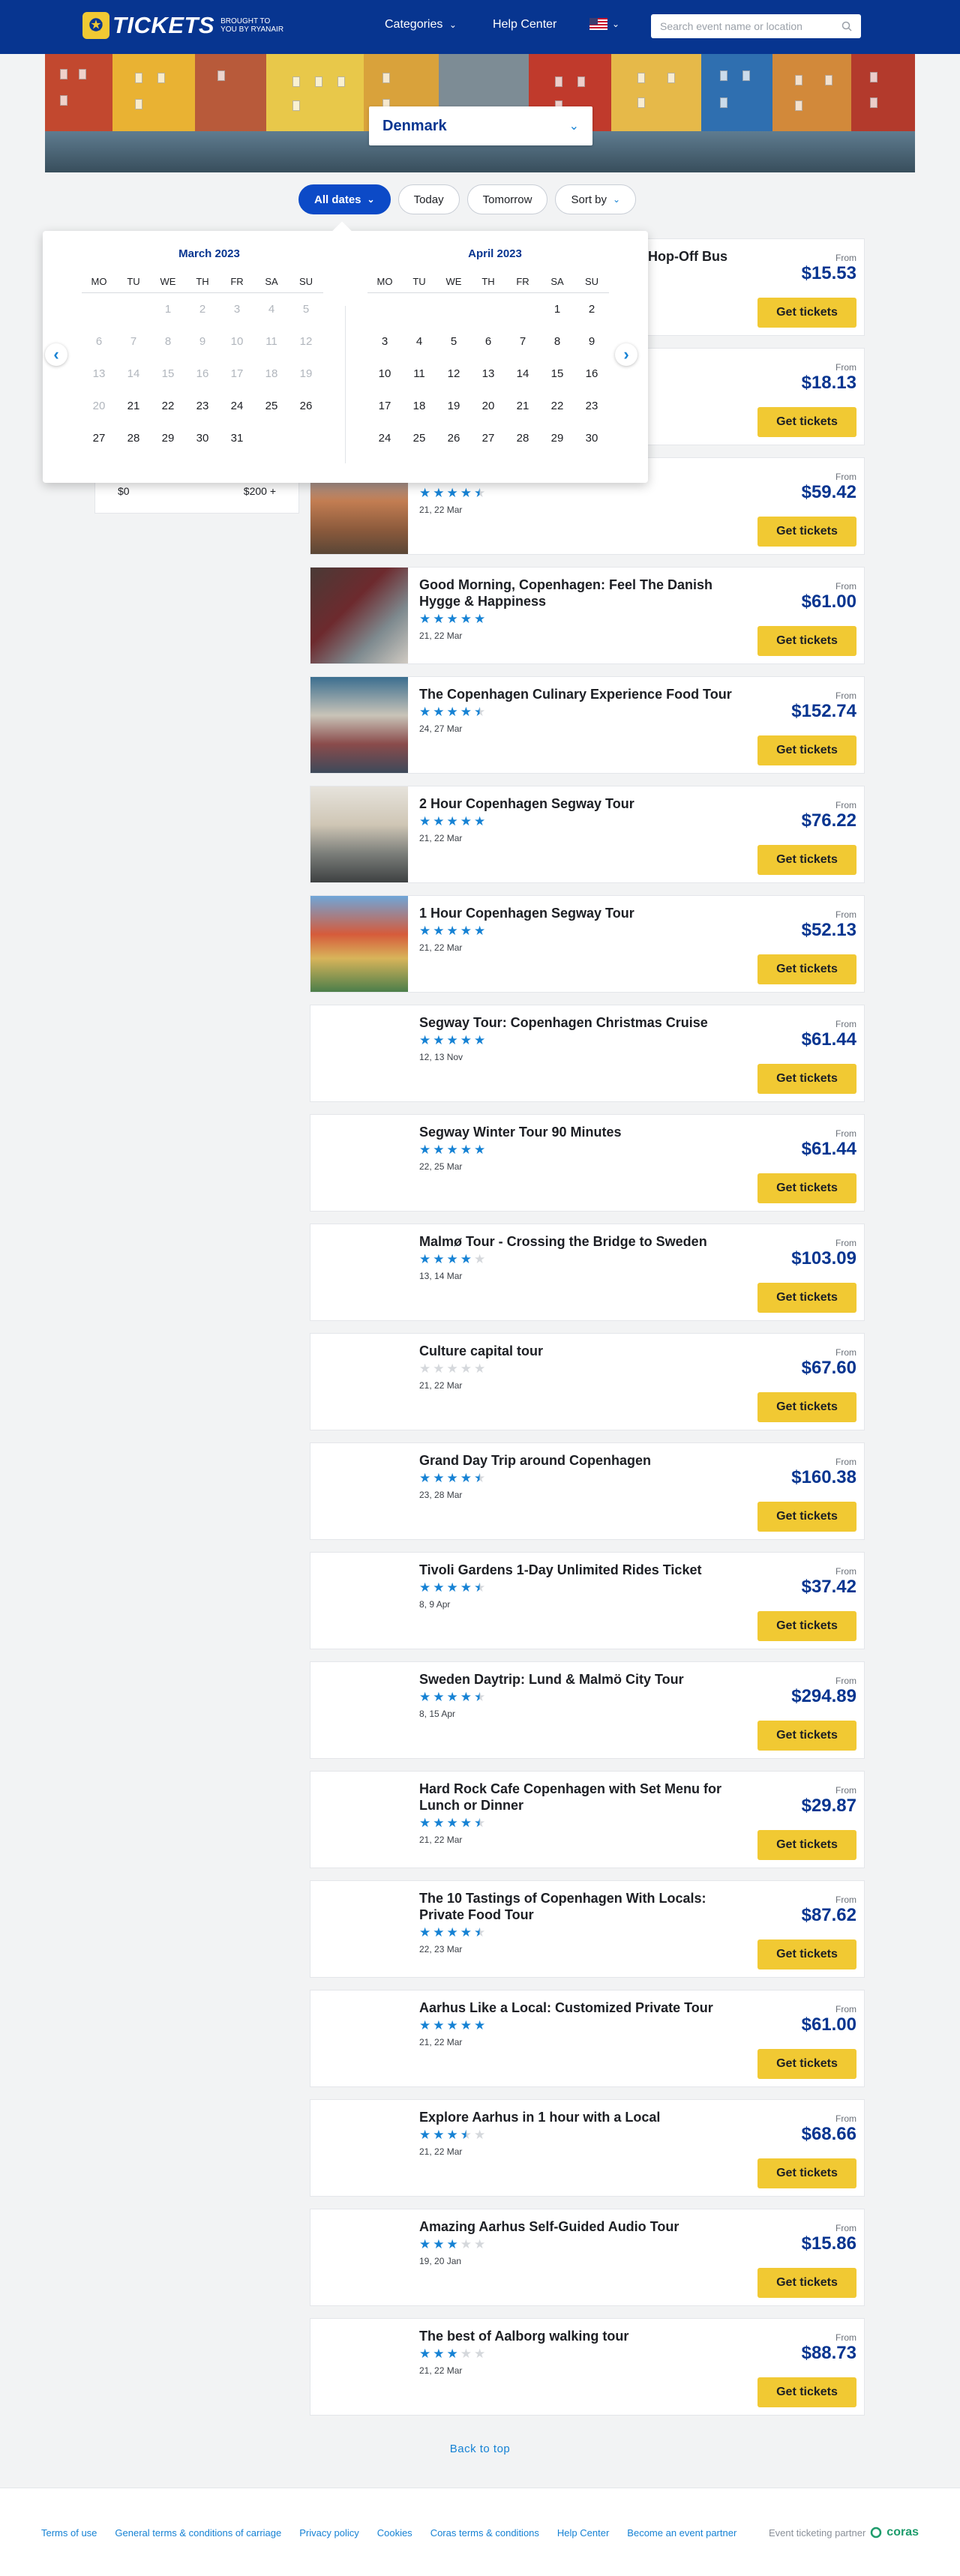 The width and height of the screenshot is (960, 2576). Describe the element at coordinates (385, 406) in the screenshot. I see `calendar-day: 17` at that location.